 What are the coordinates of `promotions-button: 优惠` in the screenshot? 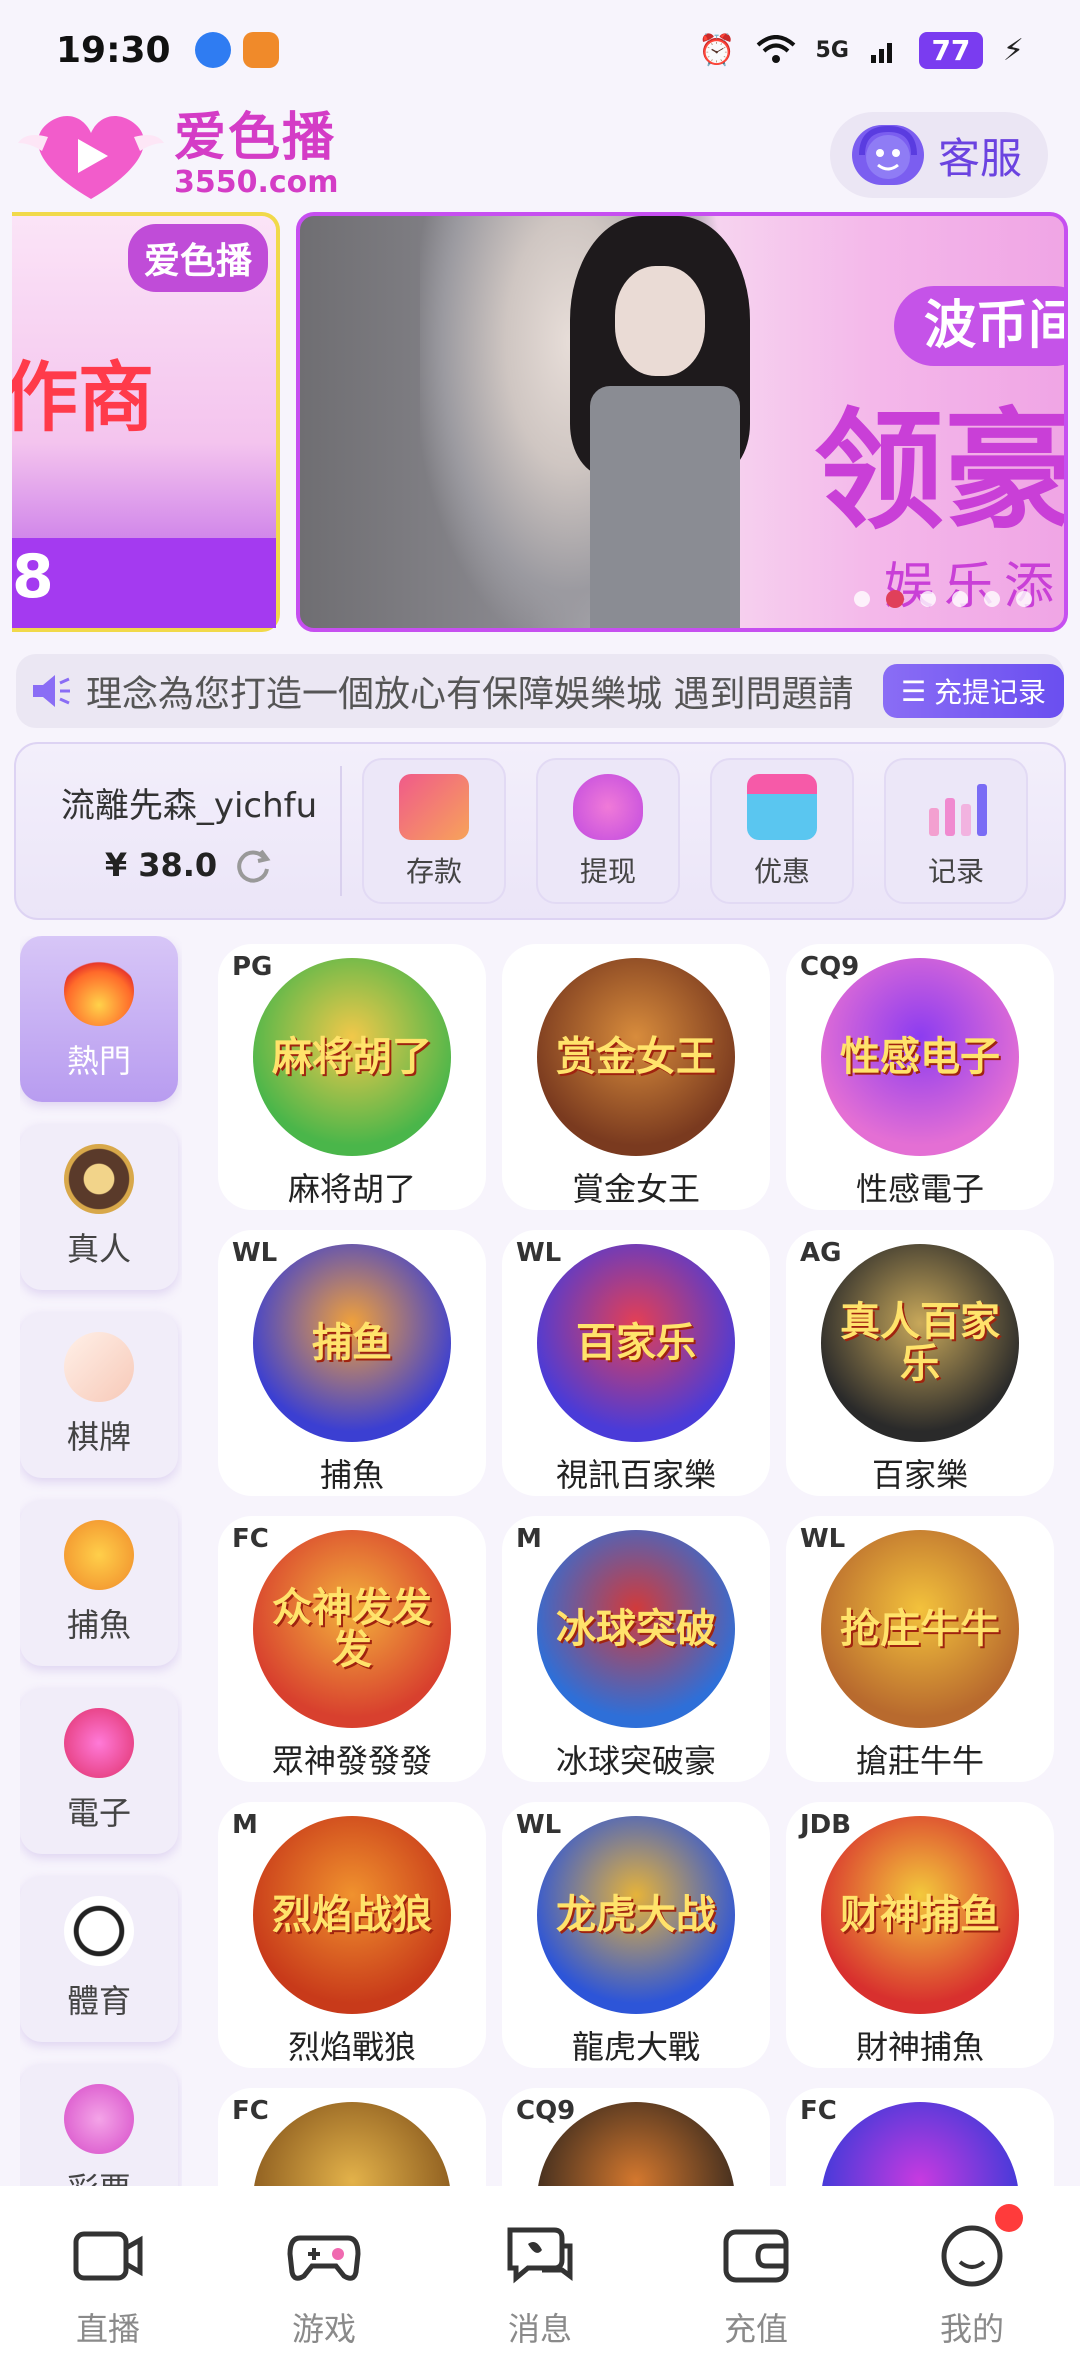 It's located at (782, 831).